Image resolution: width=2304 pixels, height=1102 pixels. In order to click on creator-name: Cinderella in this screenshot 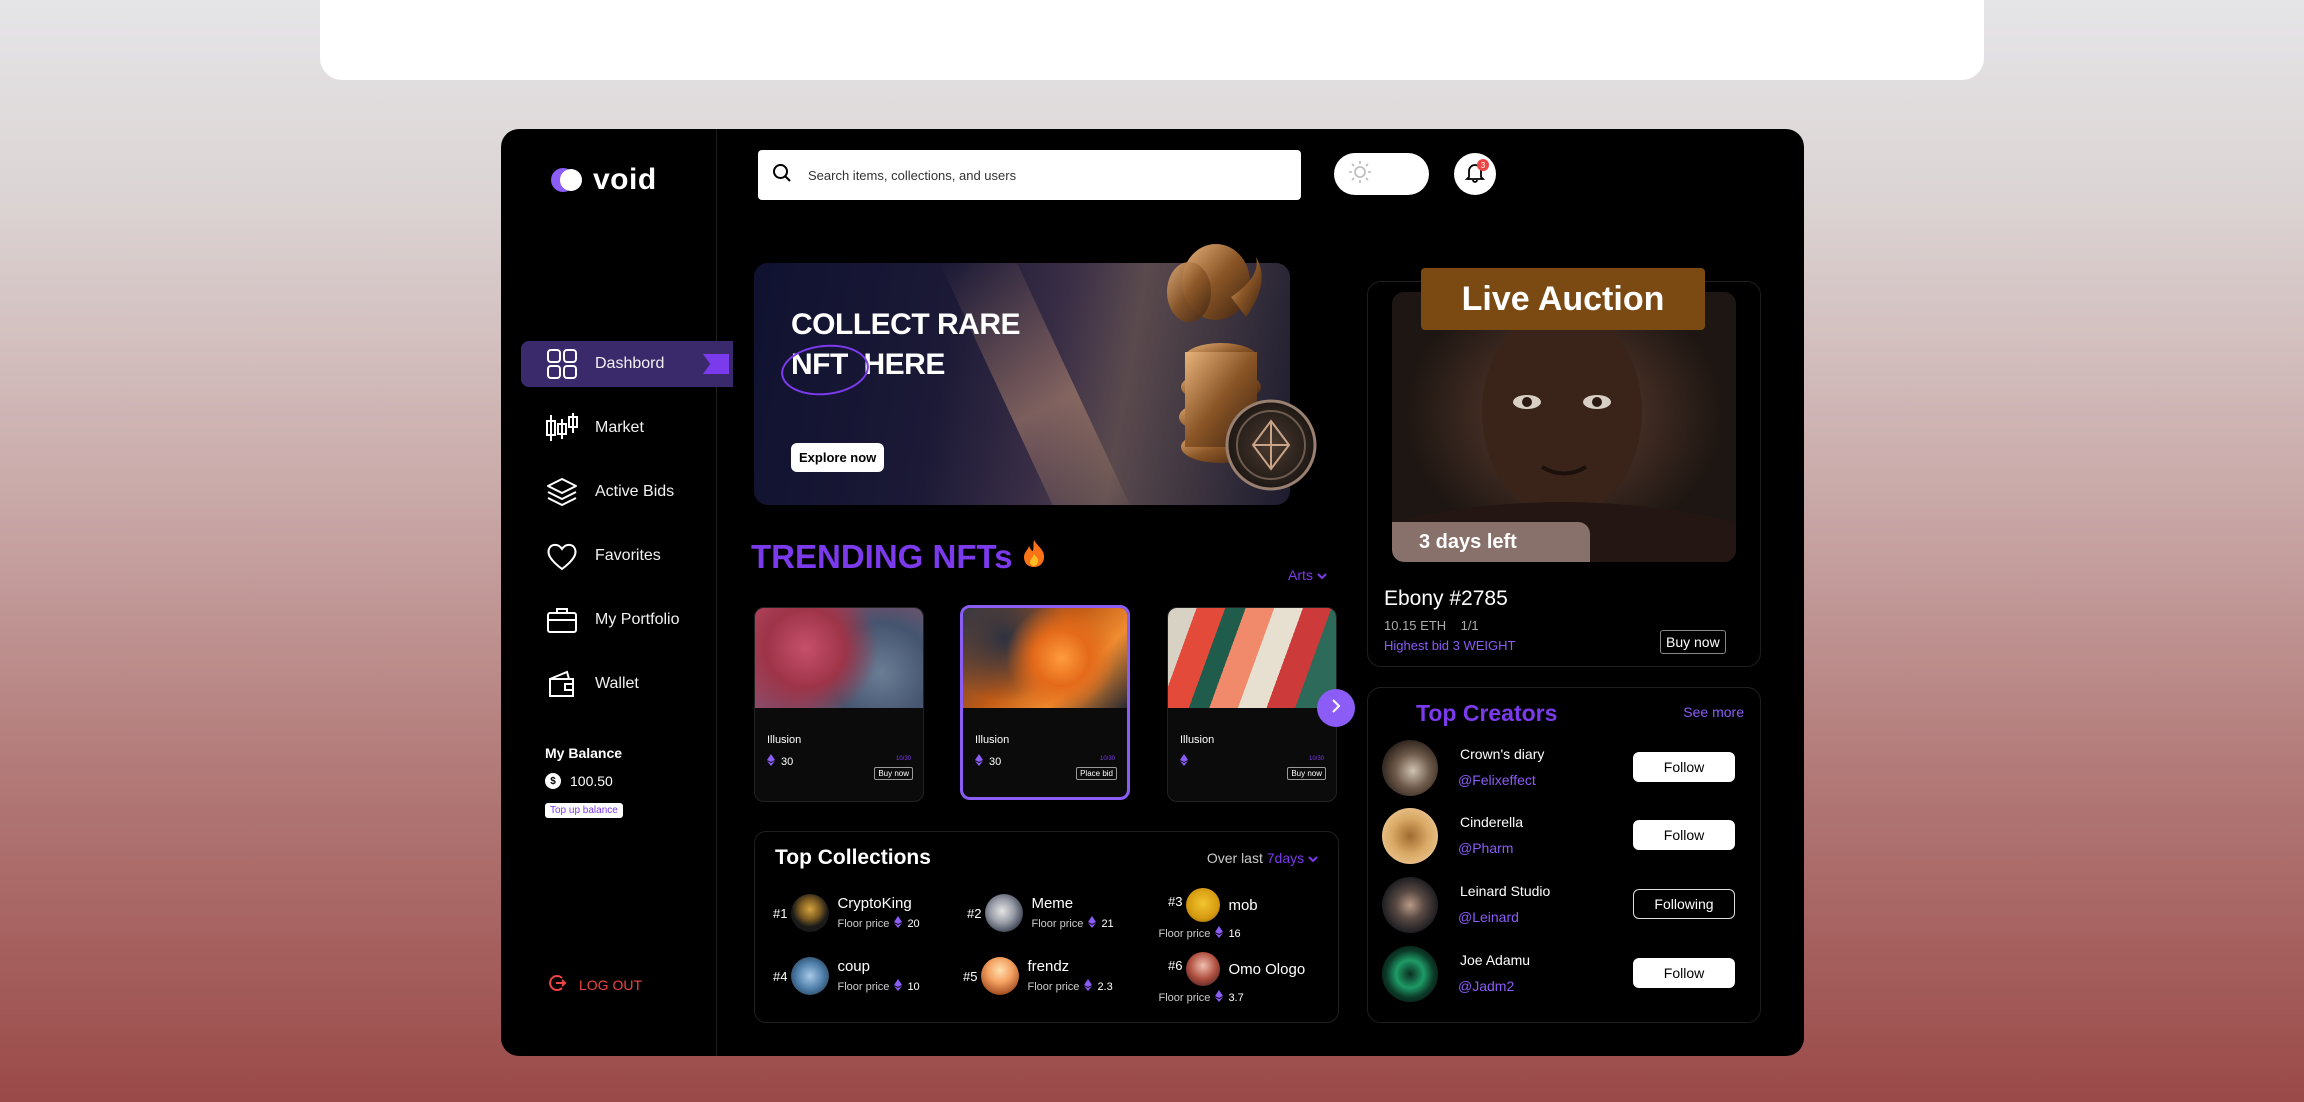, I will do `click(1492, 822)`.